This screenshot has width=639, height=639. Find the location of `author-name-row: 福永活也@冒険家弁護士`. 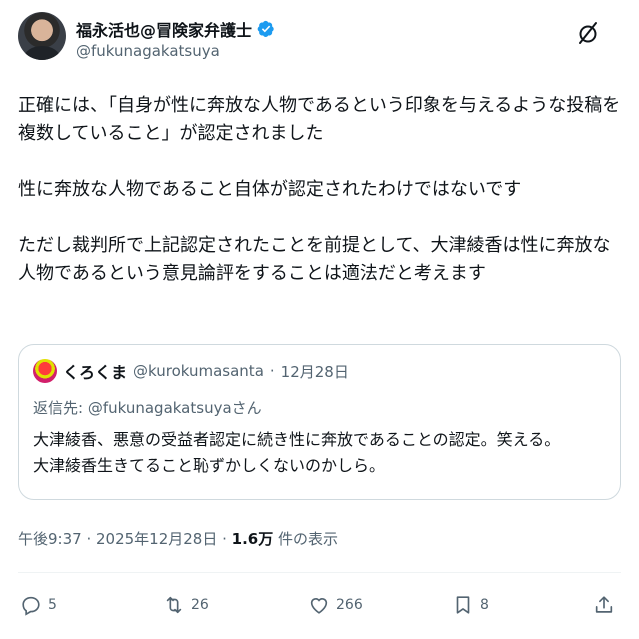

author-name-row: 福永活也@冒険家弁護士 is located at coordinates (175, 29).